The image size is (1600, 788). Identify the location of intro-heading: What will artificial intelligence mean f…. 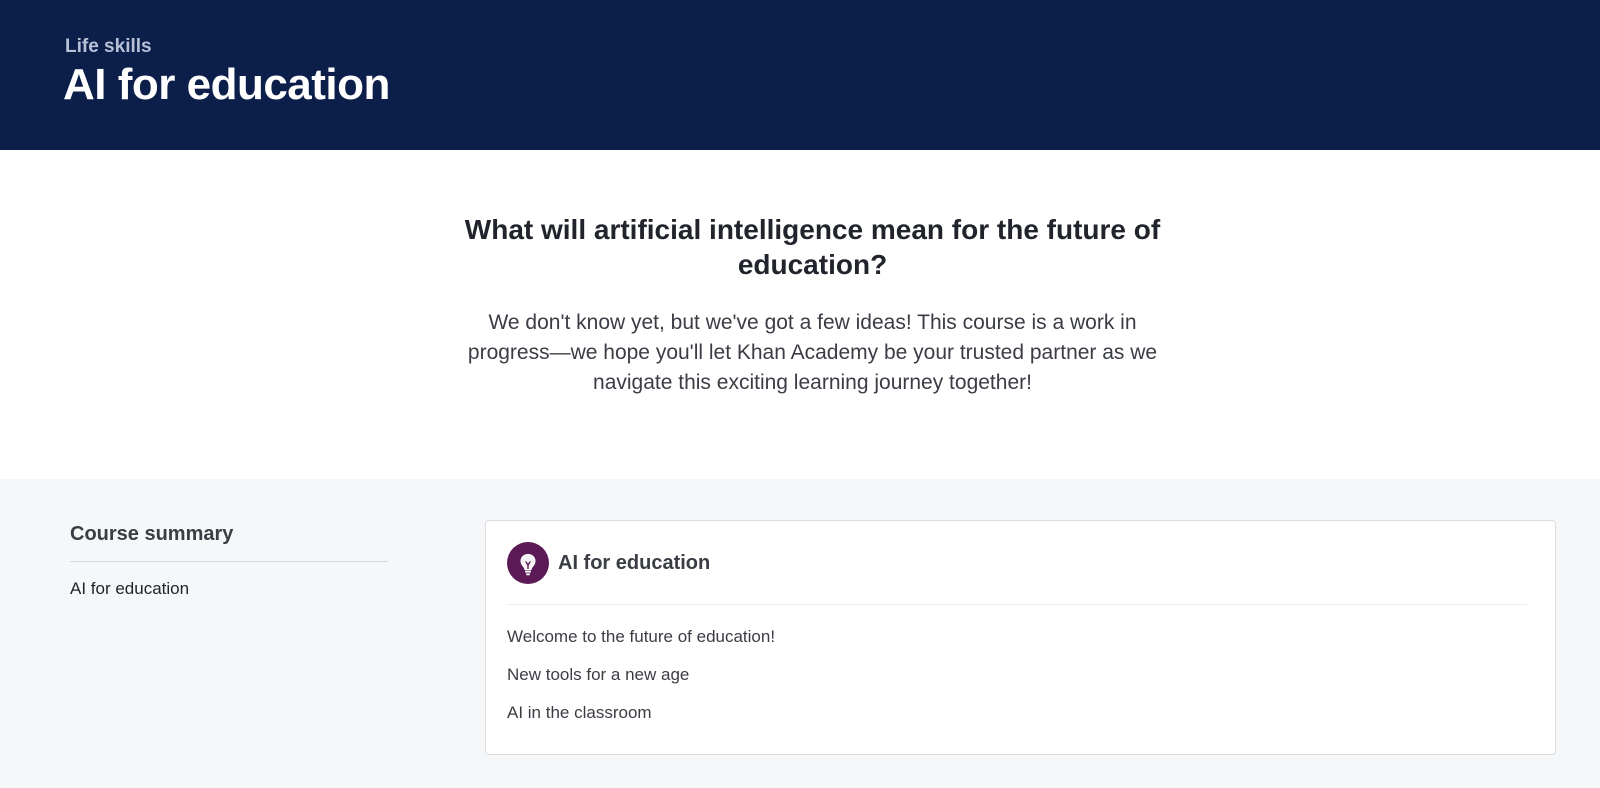
(812, 247).